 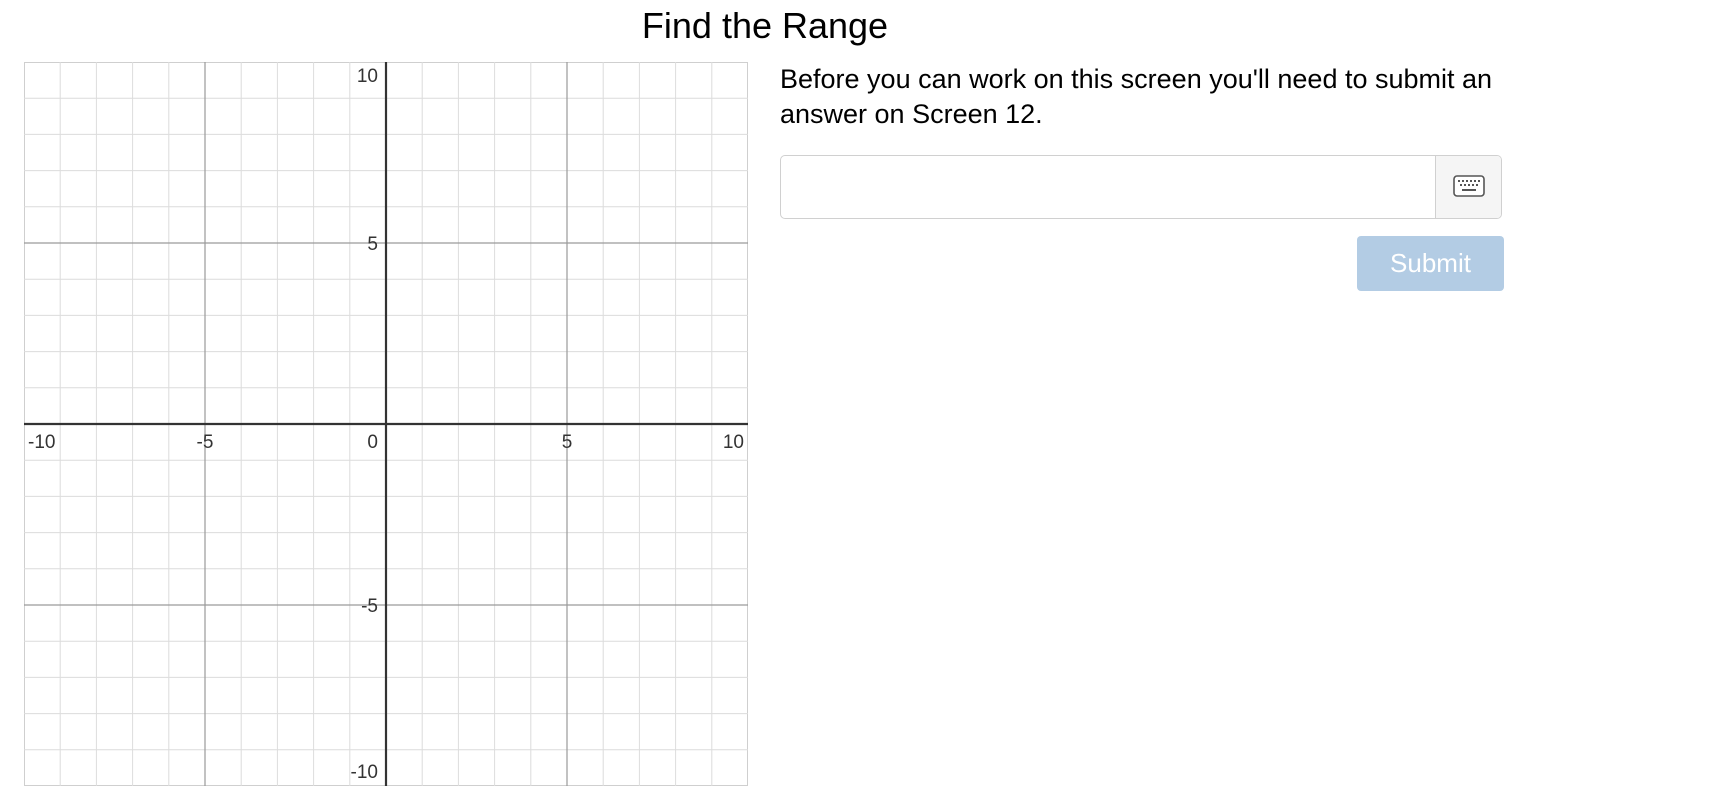 I want to click on submit-button: Submit, so click(x=1430, y=263).